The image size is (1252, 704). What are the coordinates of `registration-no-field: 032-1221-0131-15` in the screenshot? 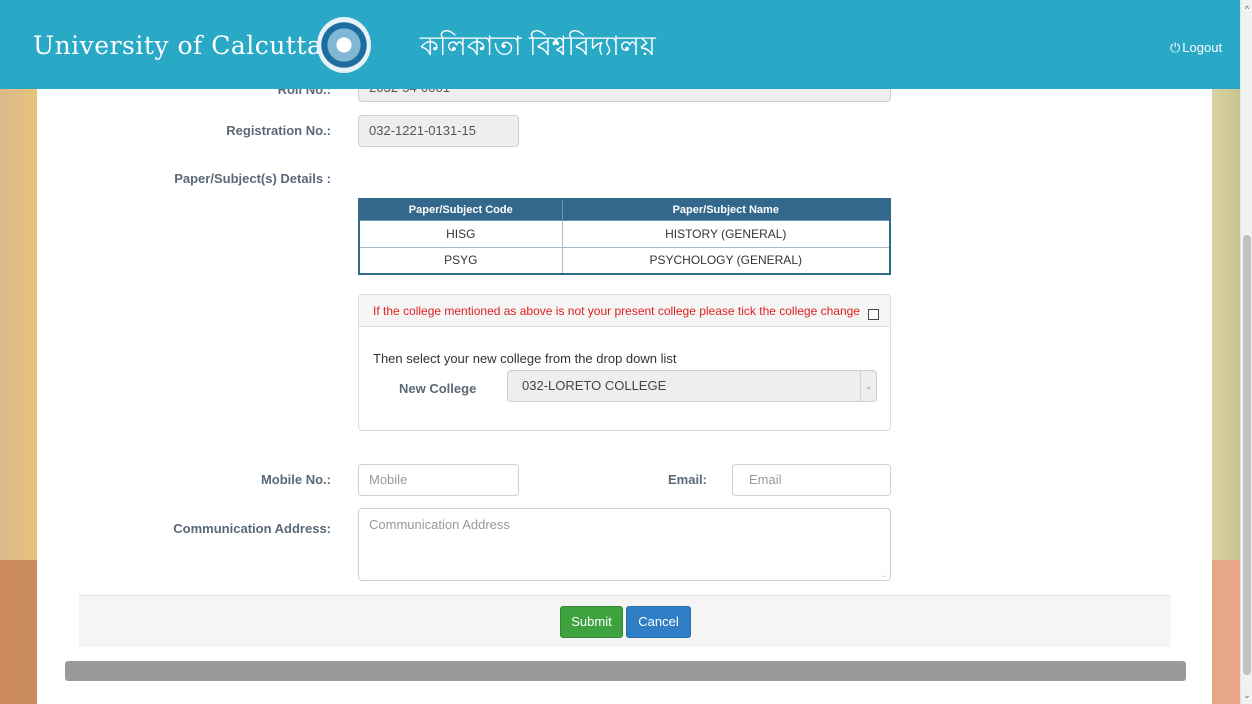 It's located at (438, 131).